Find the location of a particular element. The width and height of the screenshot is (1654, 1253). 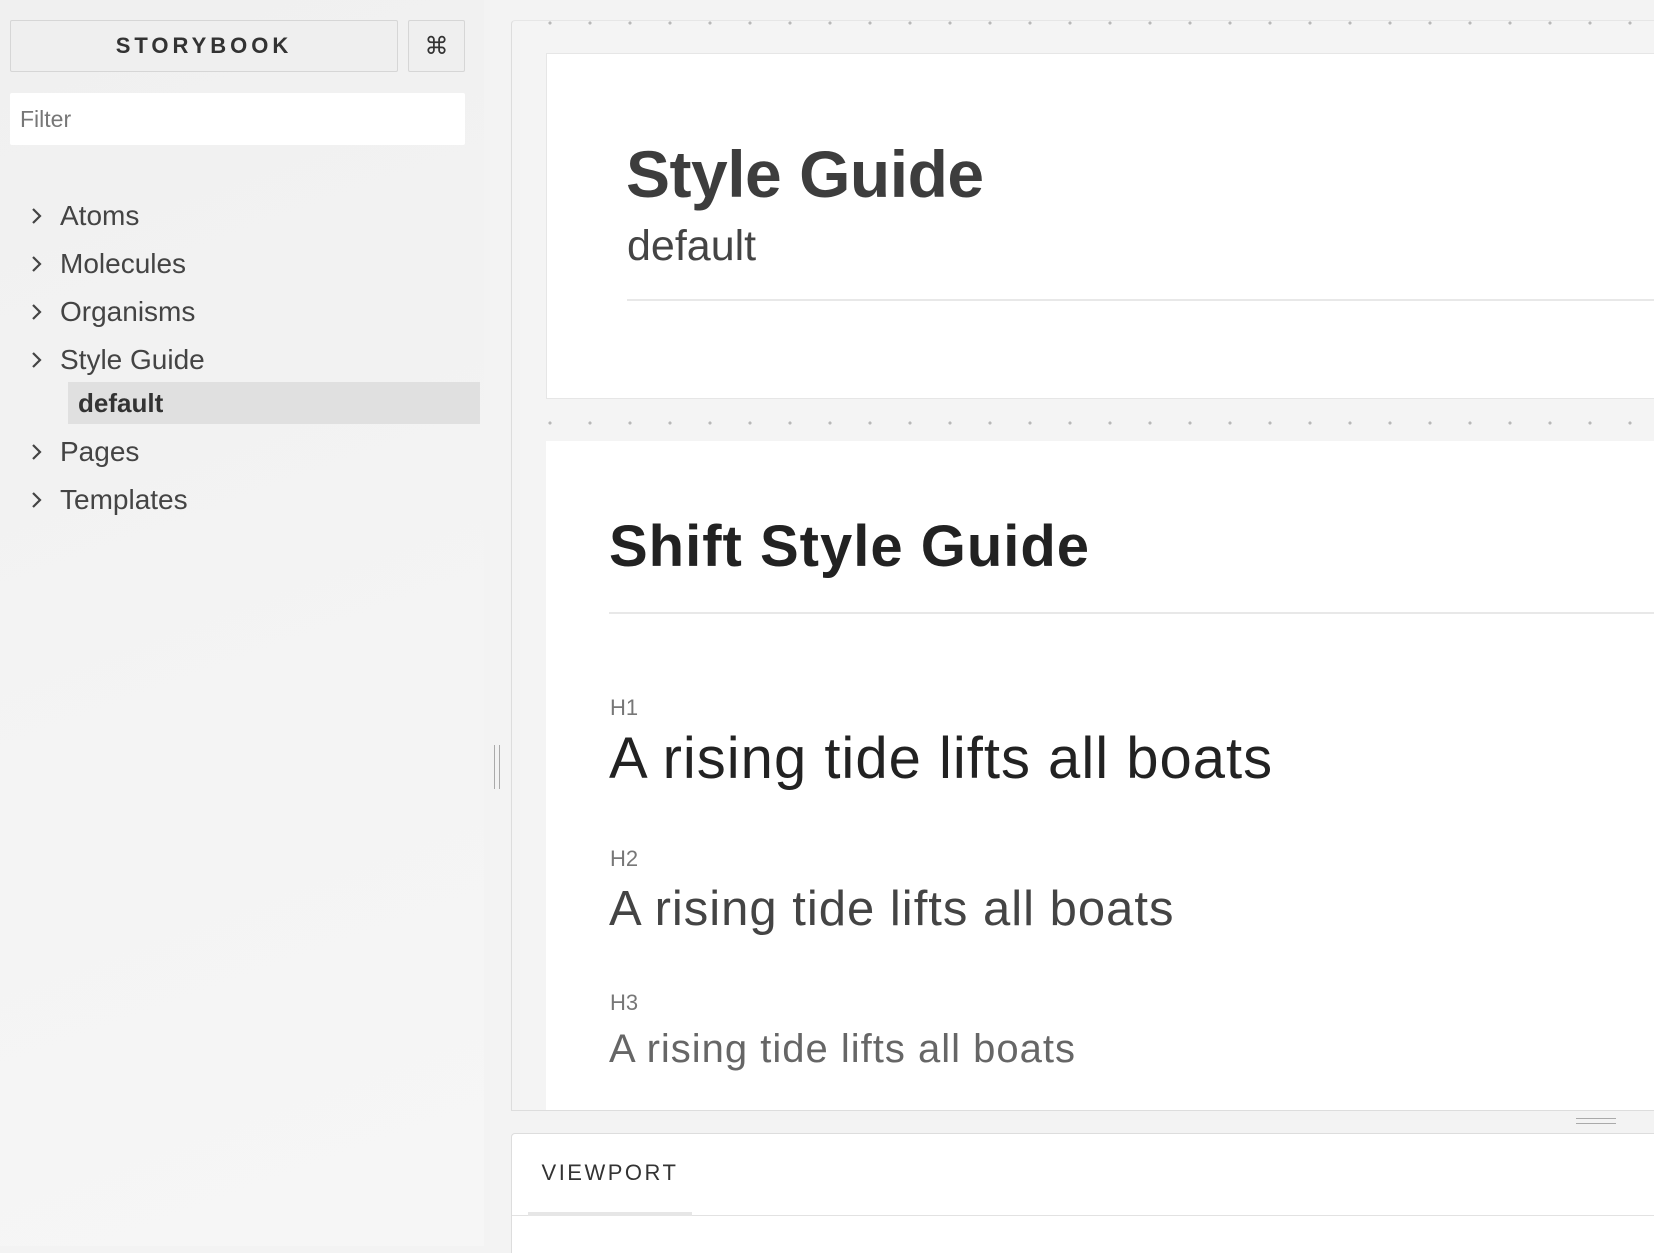

tree-item-label: Molecules is located at coordinates (123, 263).